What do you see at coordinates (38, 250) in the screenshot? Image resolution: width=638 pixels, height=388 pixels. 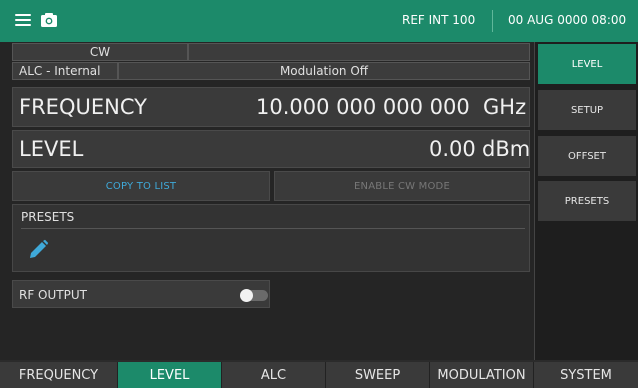 I see `pencil-icon` at bounding box center [38, 250].